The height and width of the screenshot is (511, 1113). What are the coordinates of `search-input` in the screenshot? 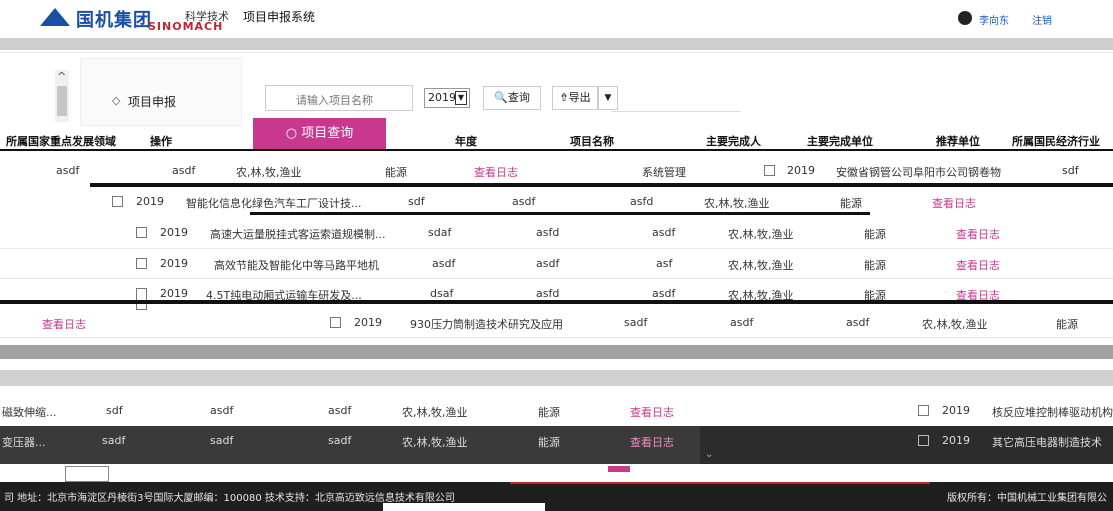 It's located at (339, 98).